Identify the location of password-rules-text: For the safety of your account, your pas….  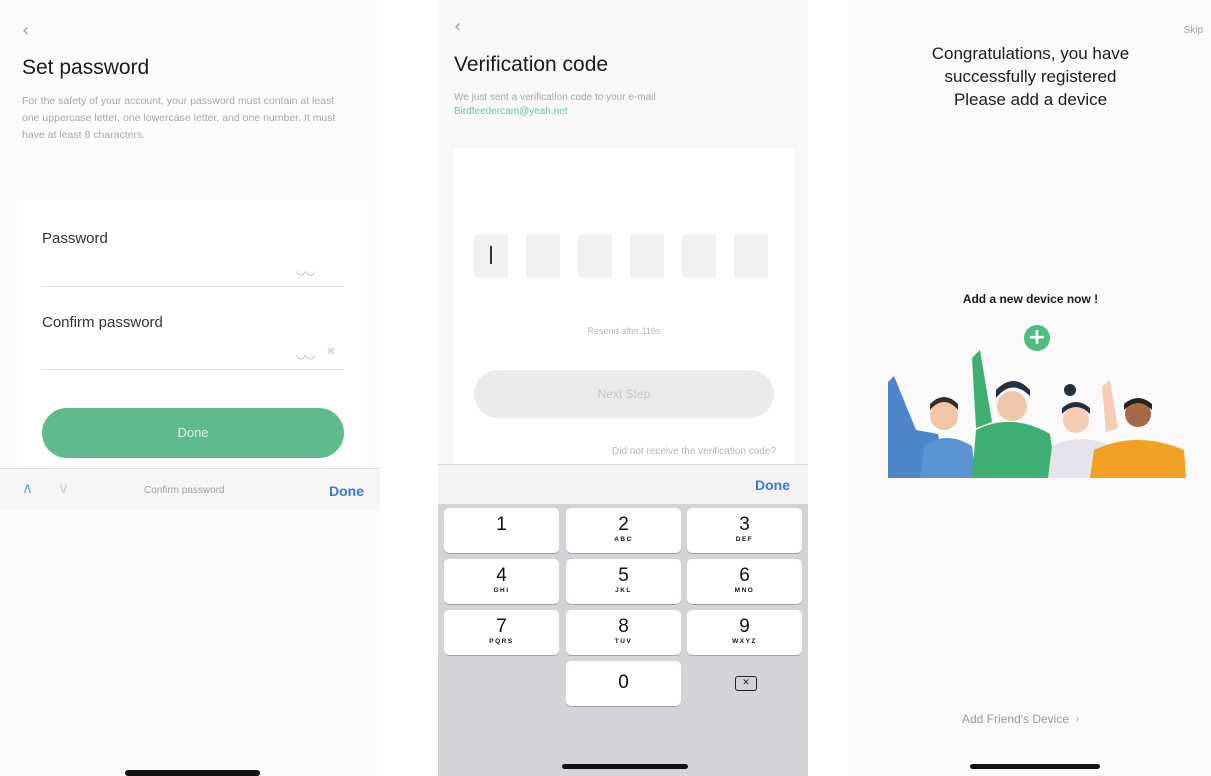
(179, 118).